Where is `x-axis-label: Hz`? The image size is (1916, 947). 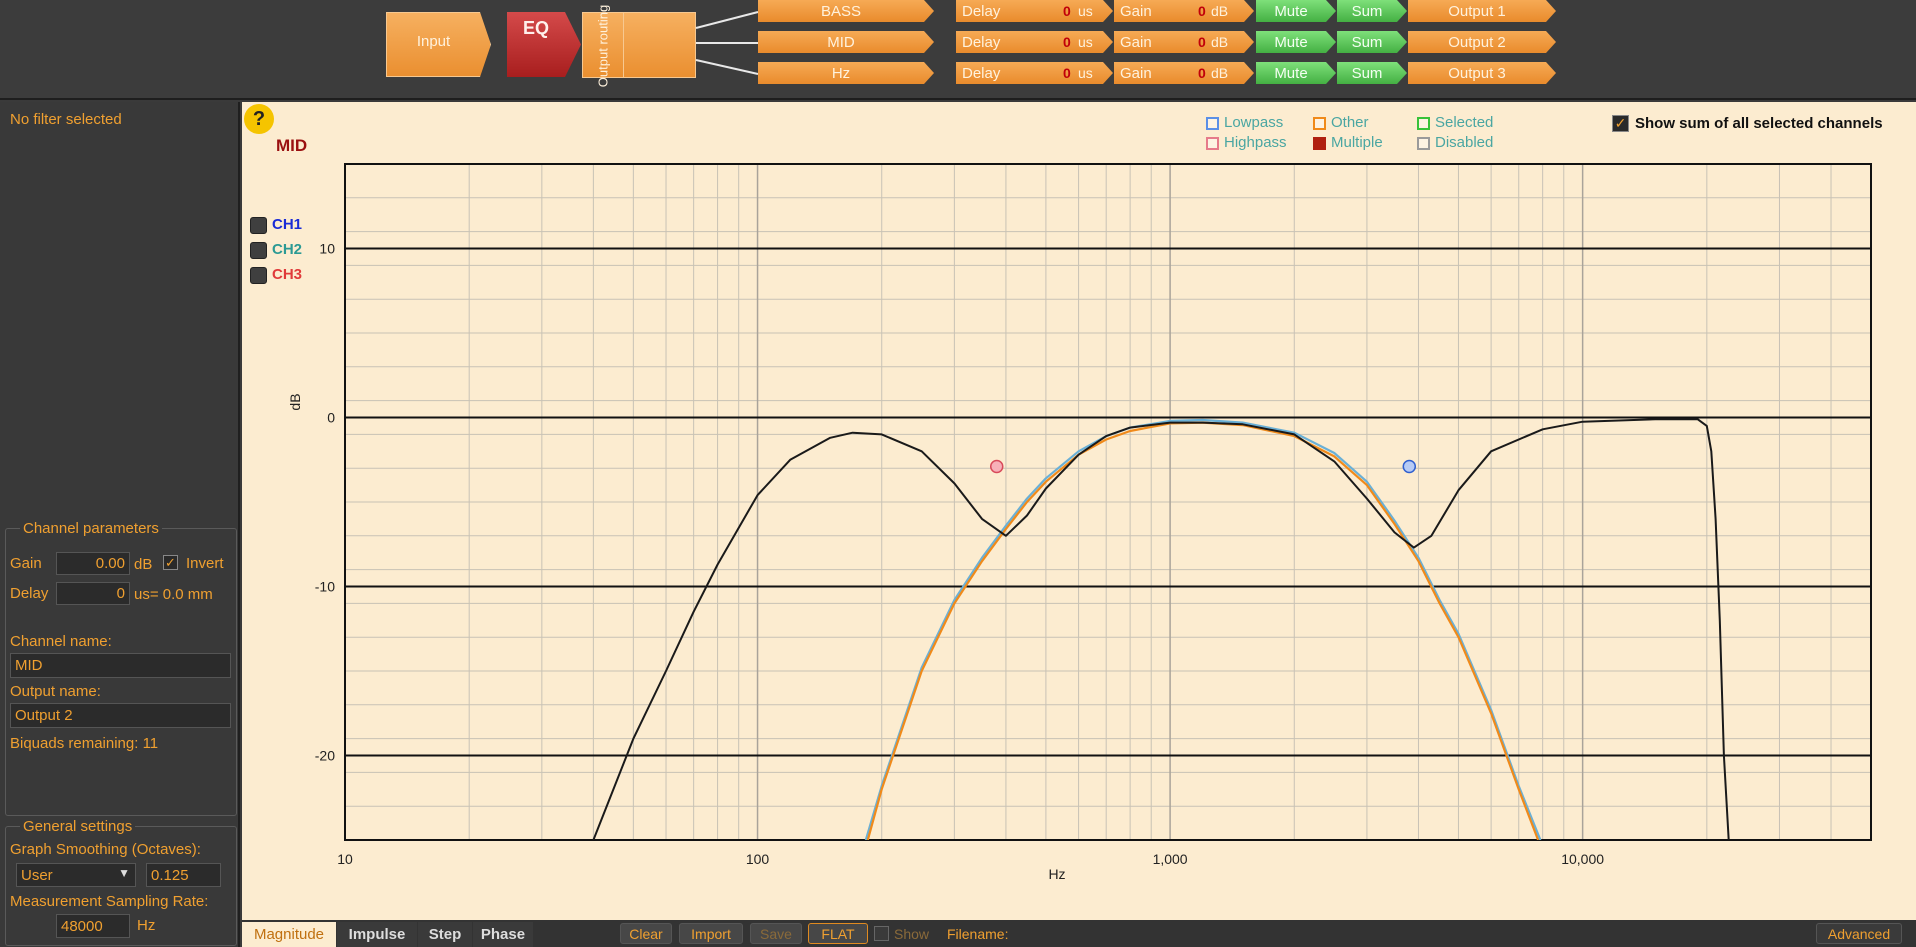
x-axis-label: Hz is located at coordinates (1056, 874).